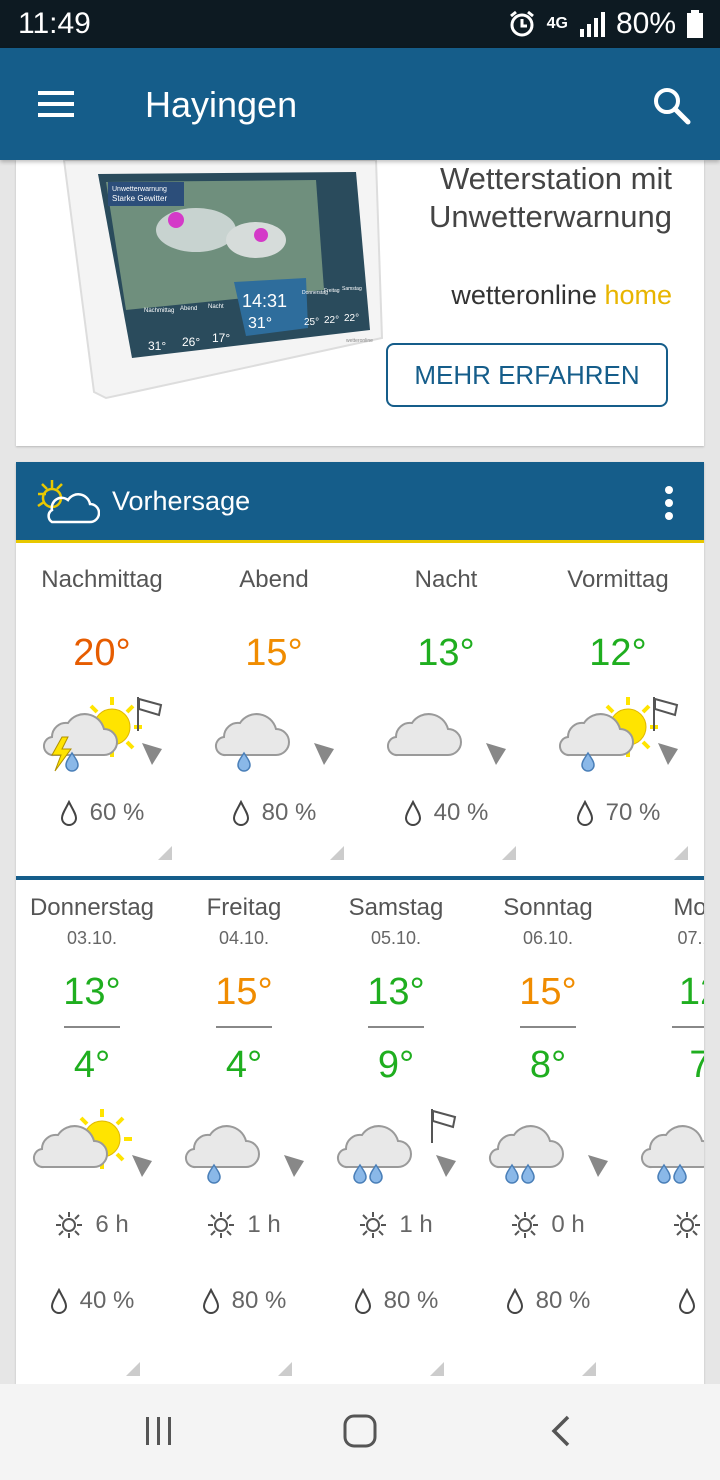  What do you see at coordinates (618, 813) in the screenshot?
I see `period-precip: 70 %` at bounding box center [618, 813].